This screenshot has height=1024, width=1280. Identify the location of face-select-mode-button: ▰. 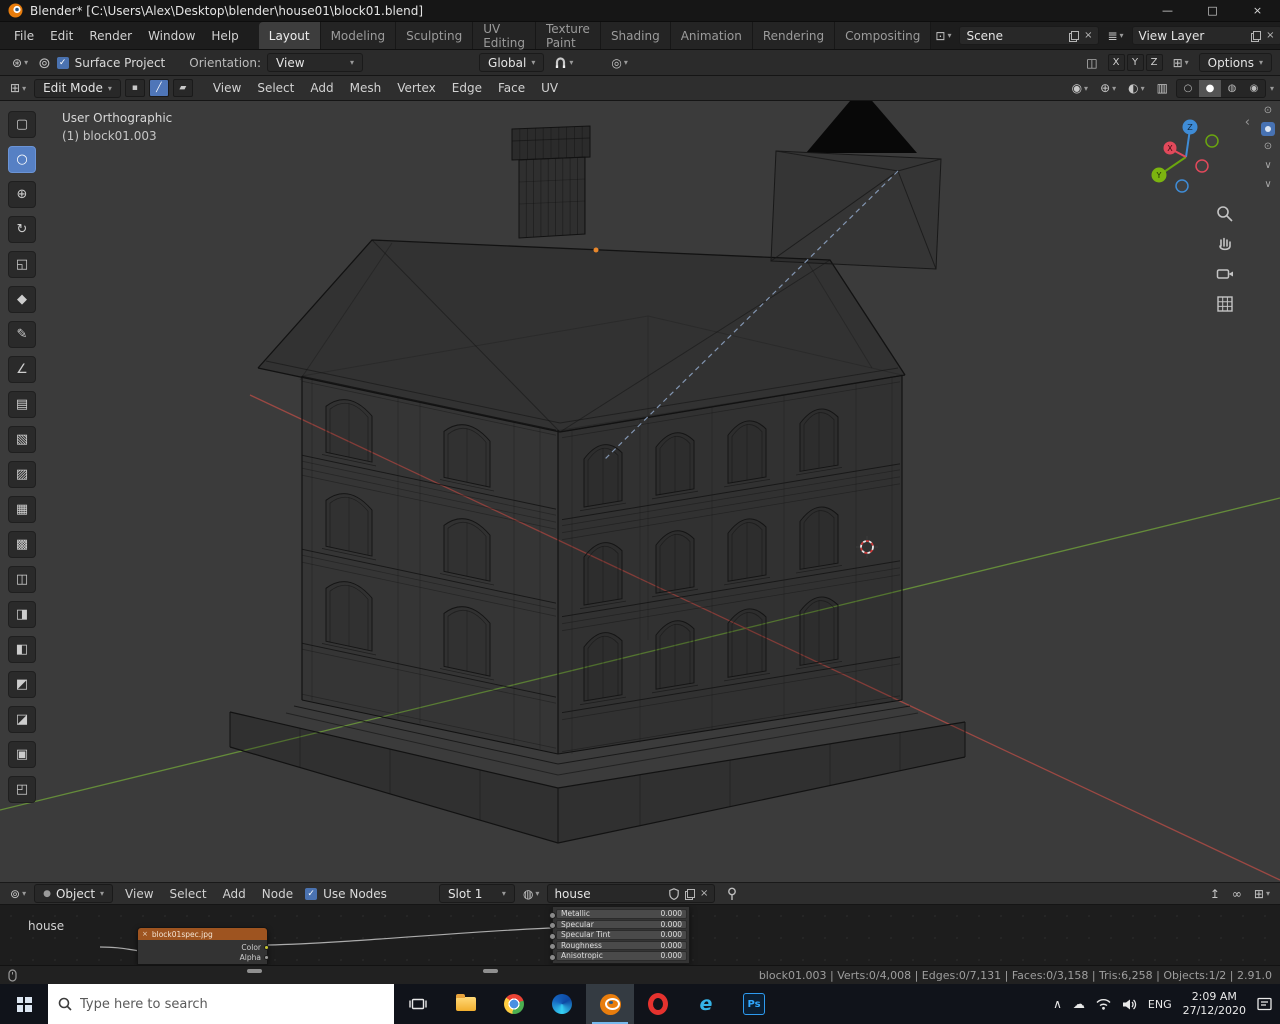
(182, 88).